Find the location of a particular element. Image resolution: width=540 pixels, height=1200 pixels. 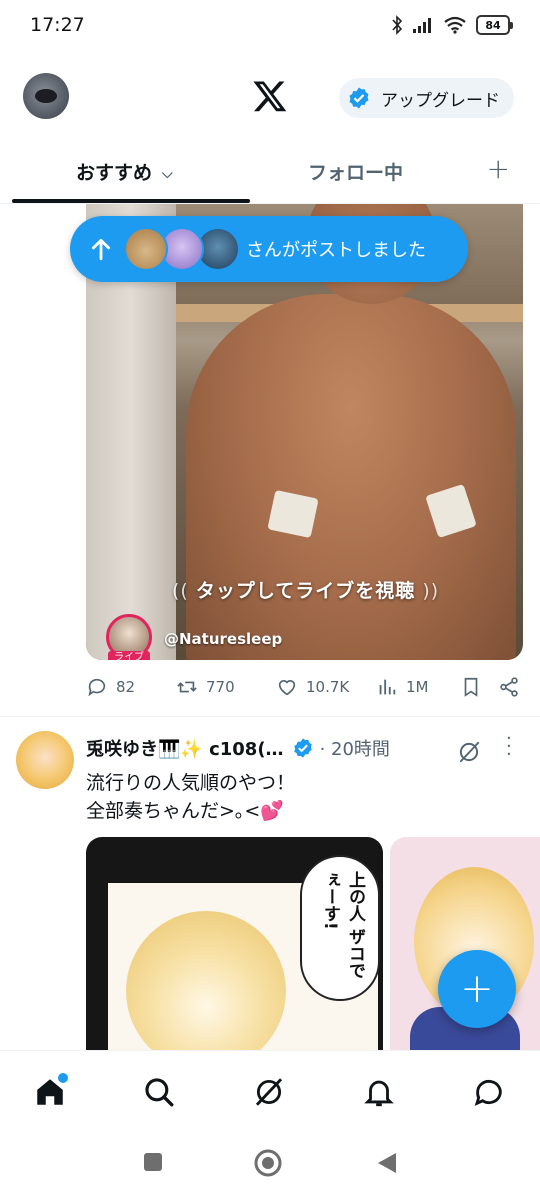

post-text-line: 全部奏ちゃんだ>｡<💕 is located at coordinates (185, 811).